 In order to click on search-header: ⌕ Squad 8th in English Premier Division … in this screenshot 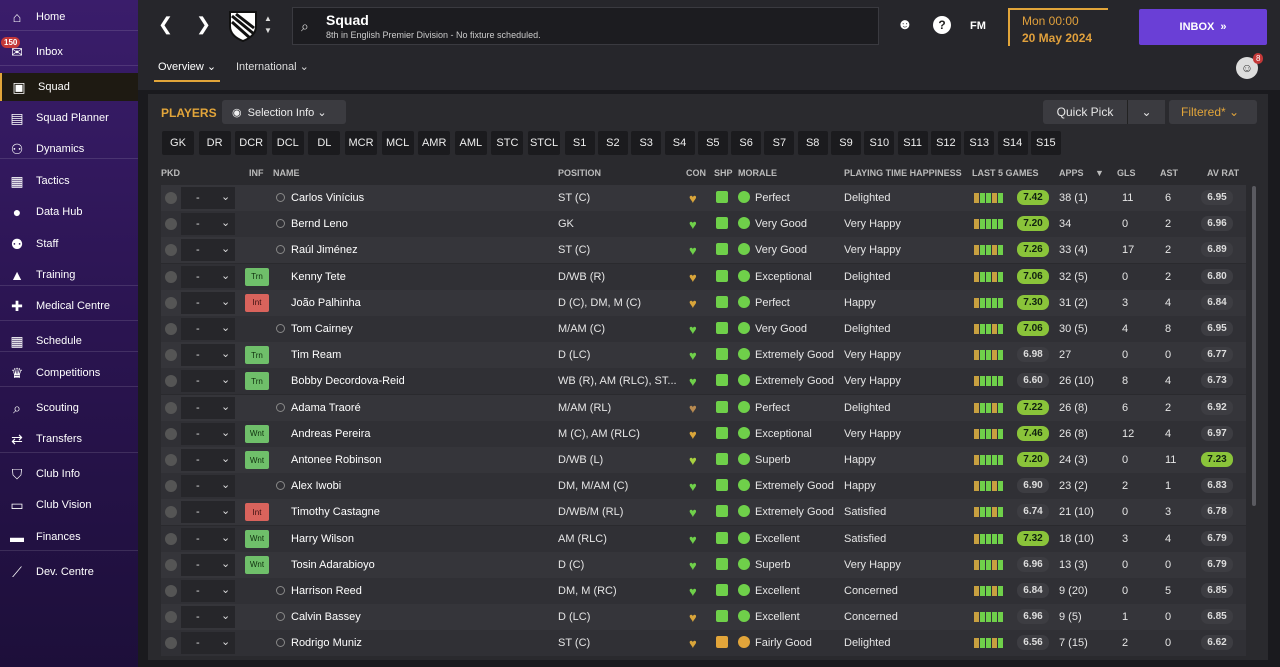, I will do `click(585, 26)`.